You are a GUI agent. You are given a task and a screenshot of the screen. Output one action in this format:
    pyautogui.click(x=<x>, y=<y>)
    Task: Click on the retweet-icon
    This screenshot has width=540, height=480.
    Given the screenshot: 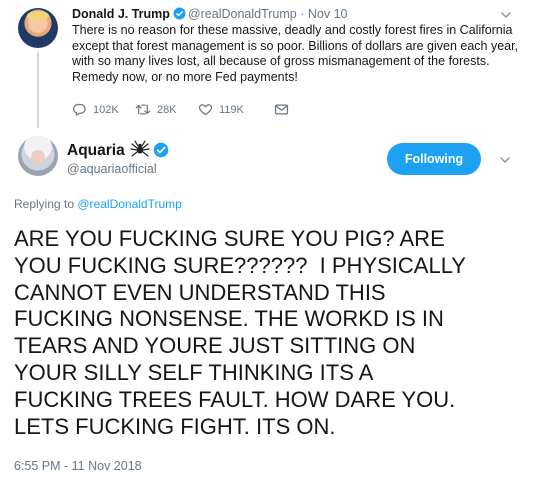 What is the action you would take?
    pyautogui.click(x=143, y=109)
    